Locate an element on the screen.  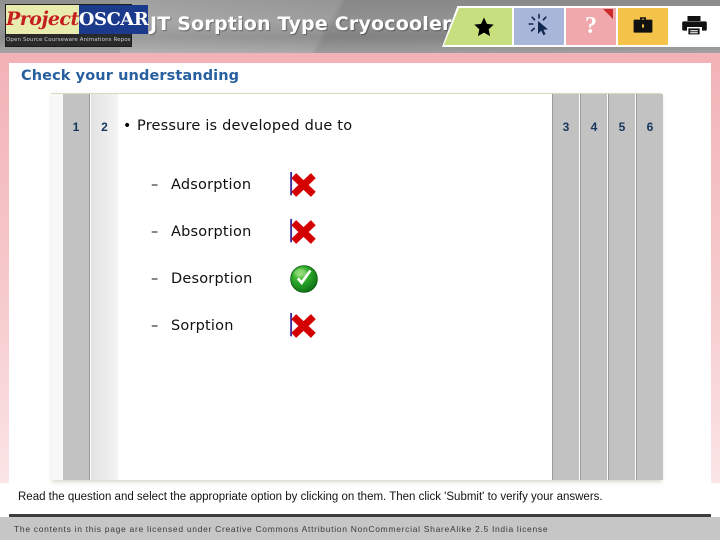
option-row-desorption: – Desorption is located at coordinates (301, 279).